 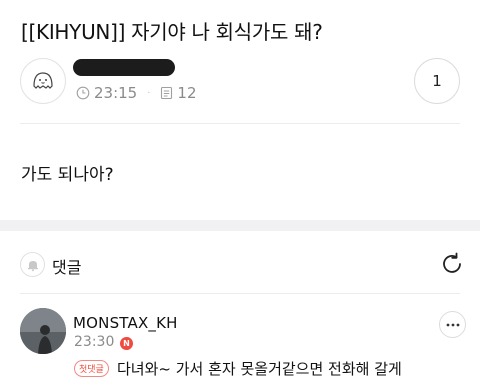 What do you see at coordinates (259, 369) in the screenshot?
I see `comment-text: 다녀와~ 가서 혼자 못올거같으면 전화해 갈게` at bounding box center [259, 369].